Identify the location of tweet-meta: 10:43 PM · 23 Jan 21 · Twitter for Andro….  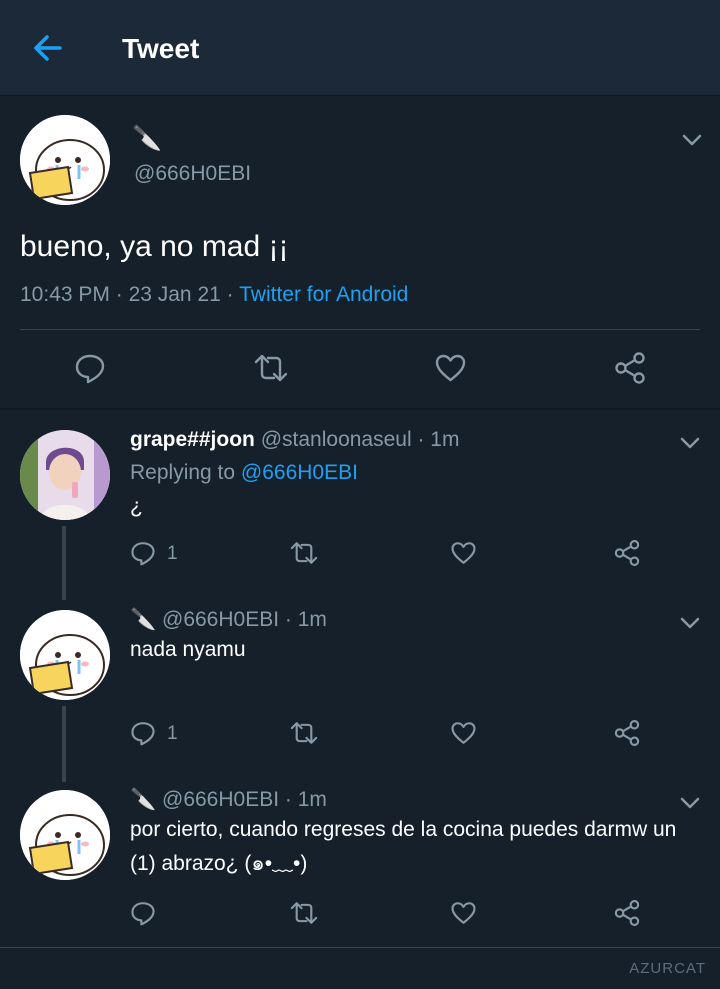
(214, 295).